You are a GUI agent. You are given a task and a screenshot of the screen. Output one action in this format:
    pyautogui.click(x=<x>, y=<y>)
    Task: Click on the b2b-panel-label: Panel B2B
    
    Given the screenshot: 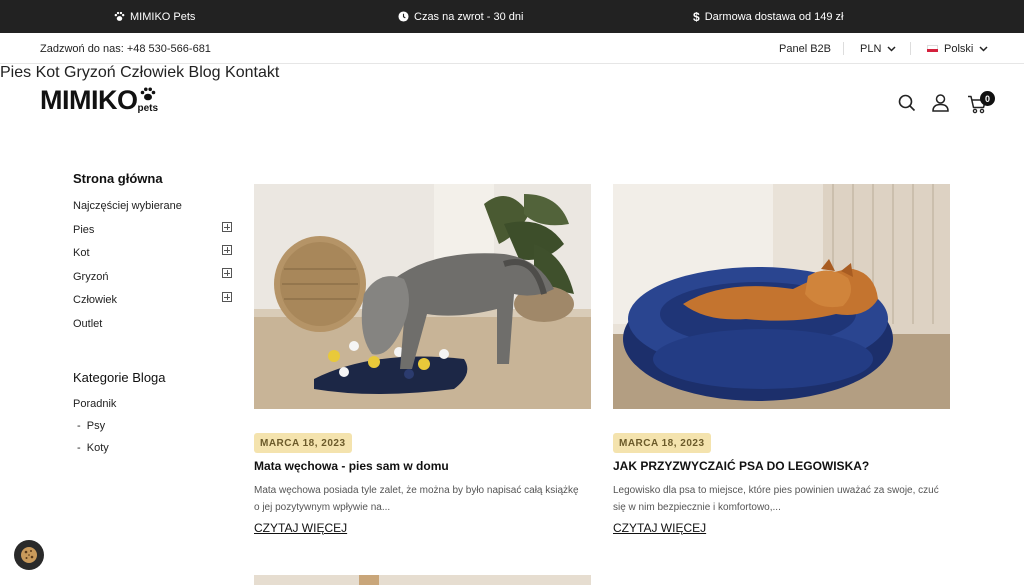 What is the action you would take?
    pyautogui.click(x=805, y=48)
    